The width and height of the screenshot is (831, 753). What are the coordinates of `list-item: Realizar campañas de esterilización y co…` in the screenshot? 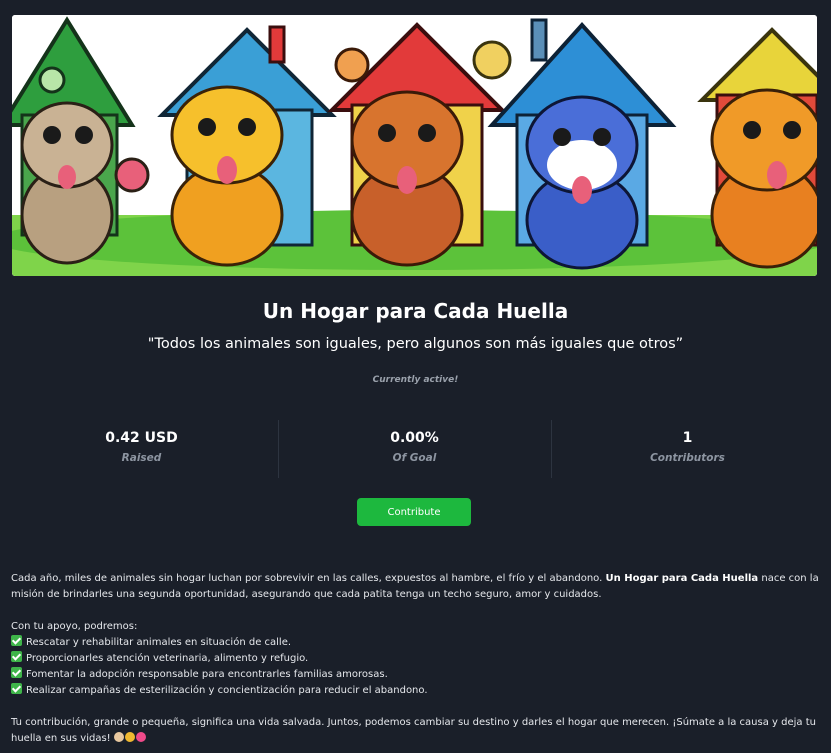 It's located at (417, 691).